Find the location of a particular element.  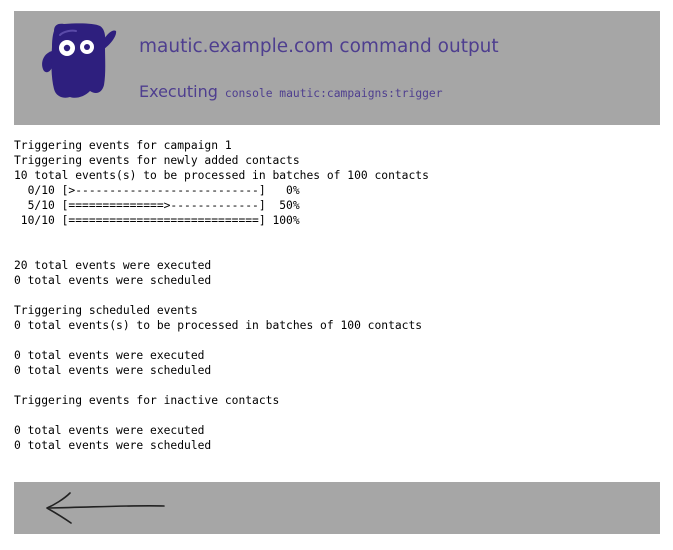

executing-label: Executing is located at coordinates (178, 91).